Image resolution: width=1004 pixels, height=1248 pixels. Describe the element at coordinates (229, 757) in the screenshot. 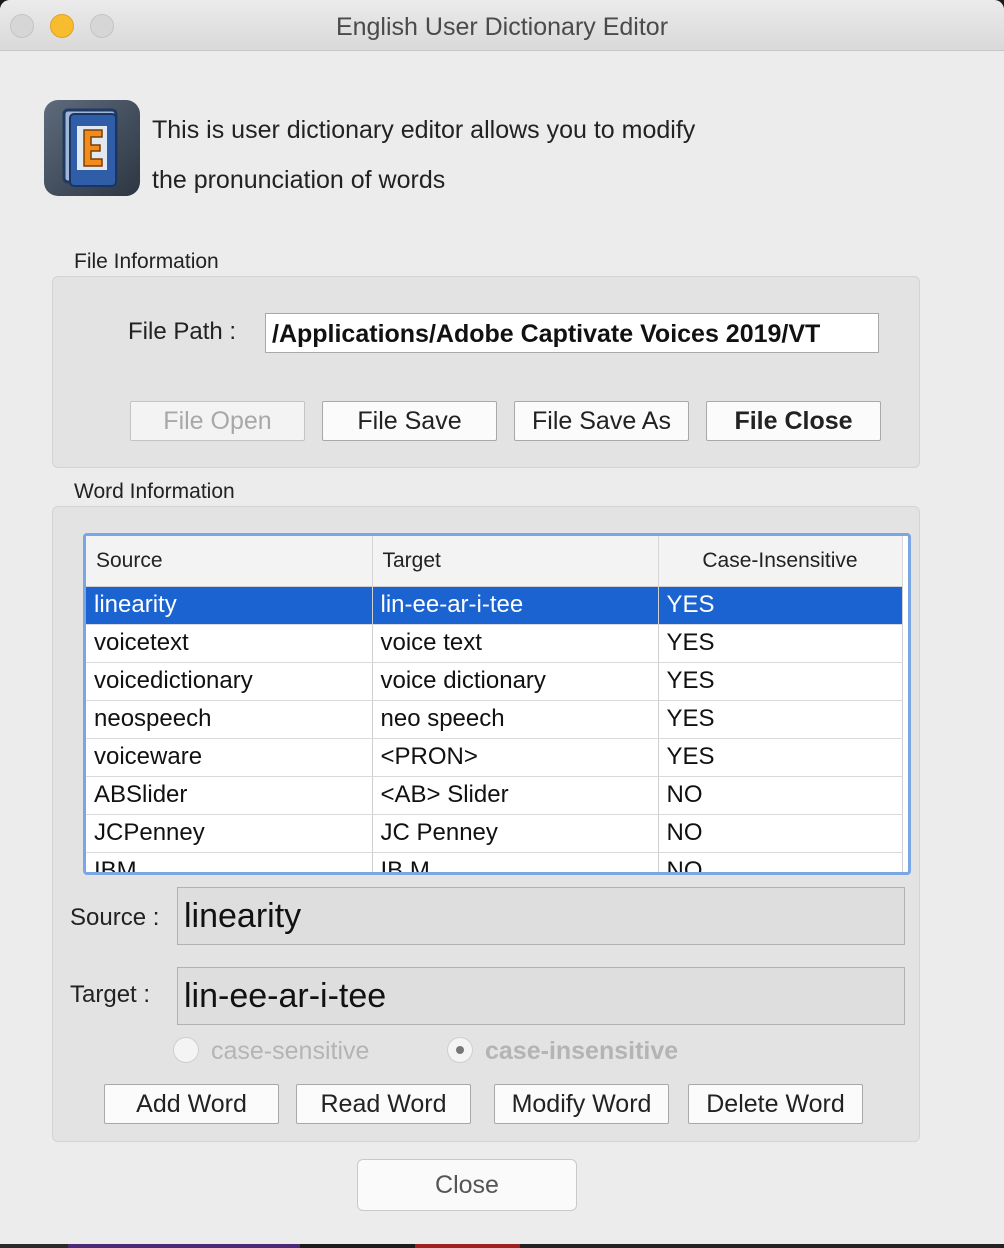

I see `cell-source: voiceware` at that location.